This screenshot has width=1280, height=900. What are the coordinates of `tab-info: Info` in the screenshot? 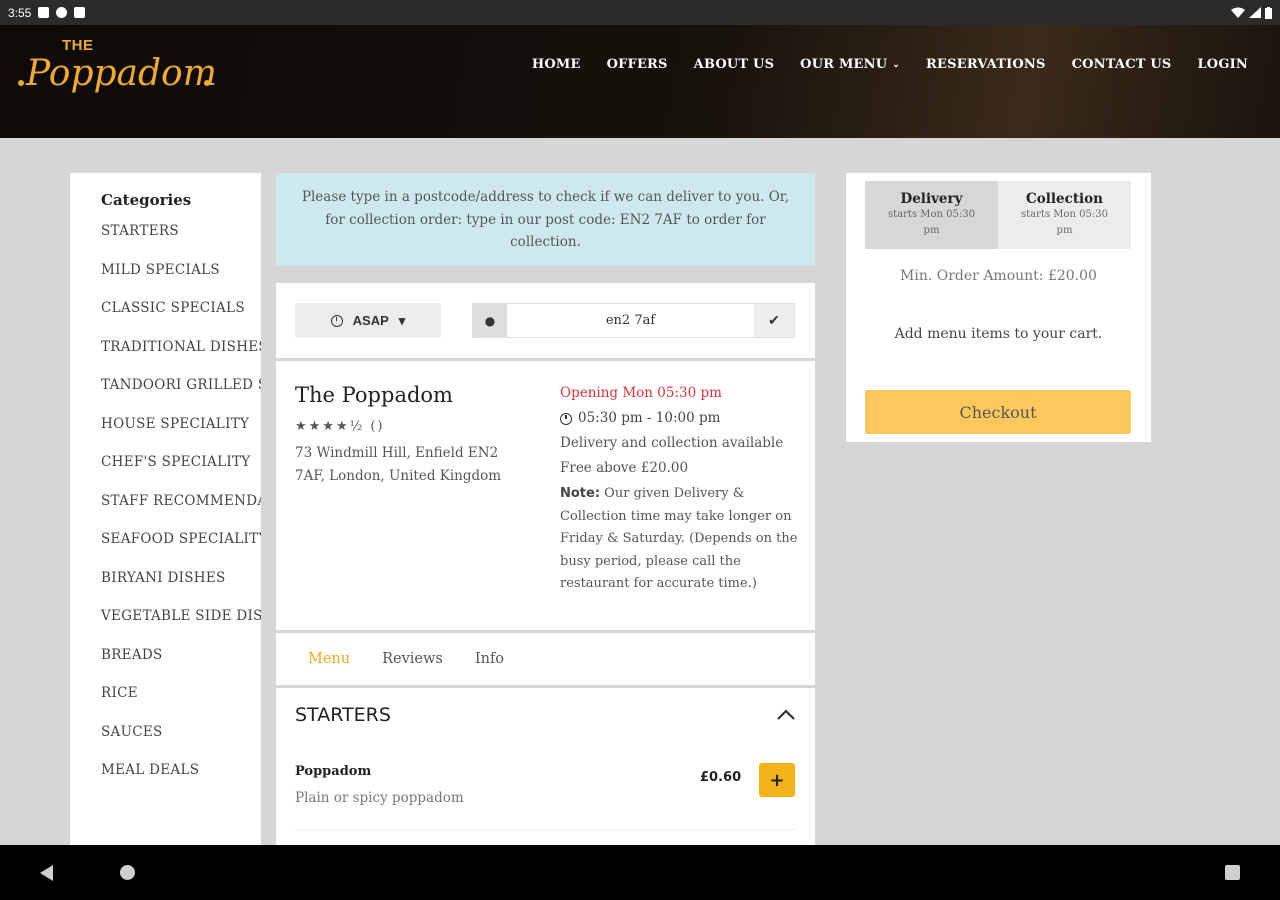 It's located at (489, 659).